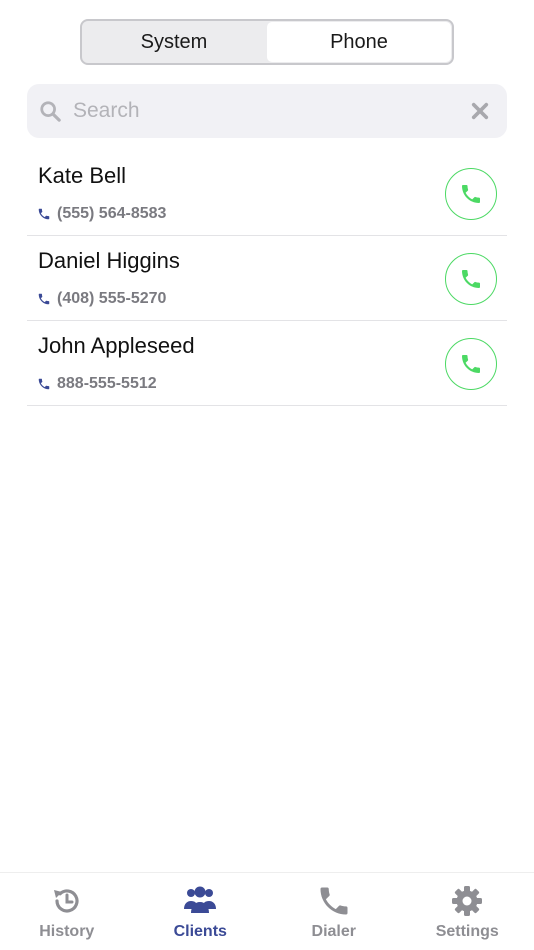  Describe the element at coordinates (467, 931) in the screenshot. I see `tab-label: Settings` at that location.